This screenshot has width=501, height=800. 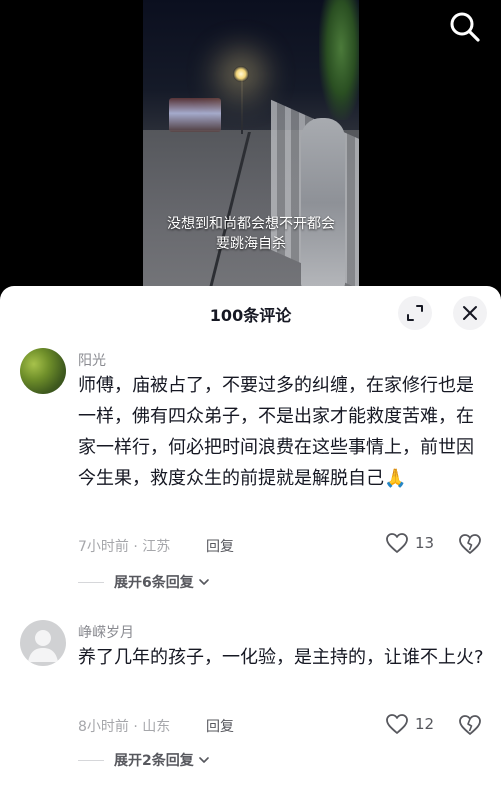 I want to click on video-caption-line-1: 没想到和尚都会想不开都会, so click(x=251, y=224).